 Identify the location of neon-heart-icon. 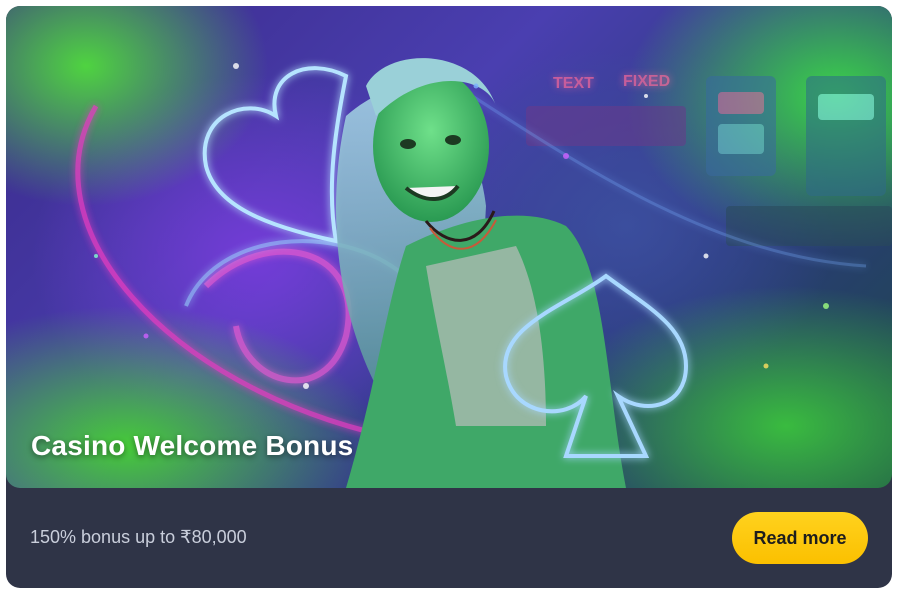
(275, 155).